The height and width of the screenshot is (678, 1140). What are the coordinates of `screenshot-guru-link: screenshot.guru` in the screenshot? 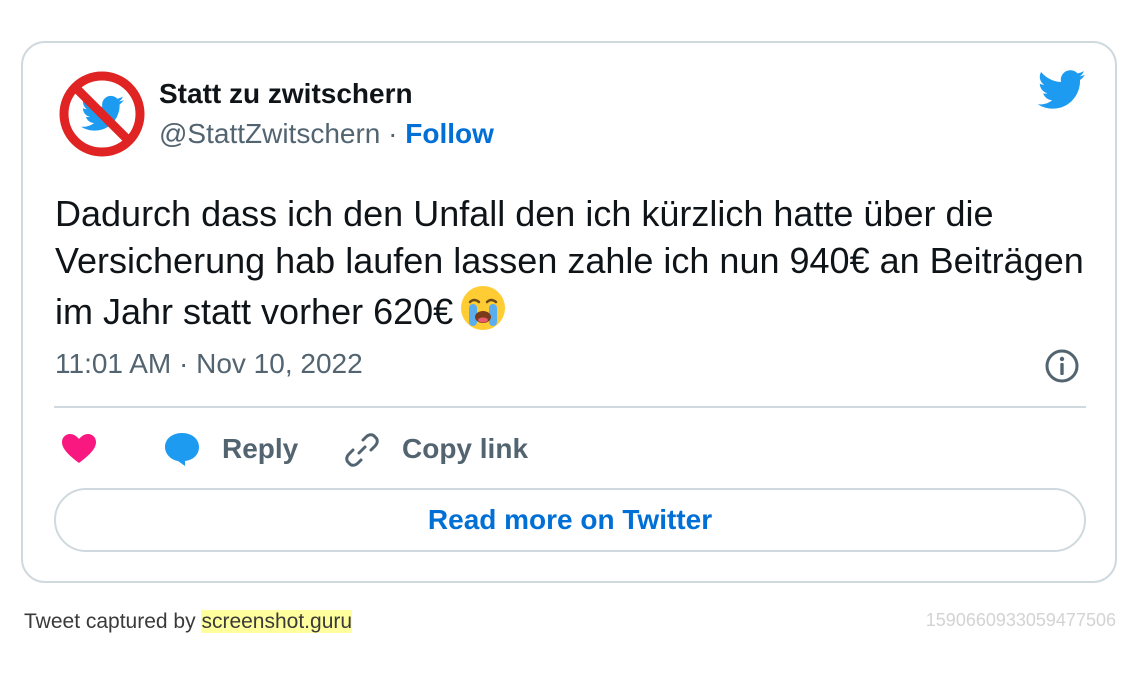 It's located at (277, 621).